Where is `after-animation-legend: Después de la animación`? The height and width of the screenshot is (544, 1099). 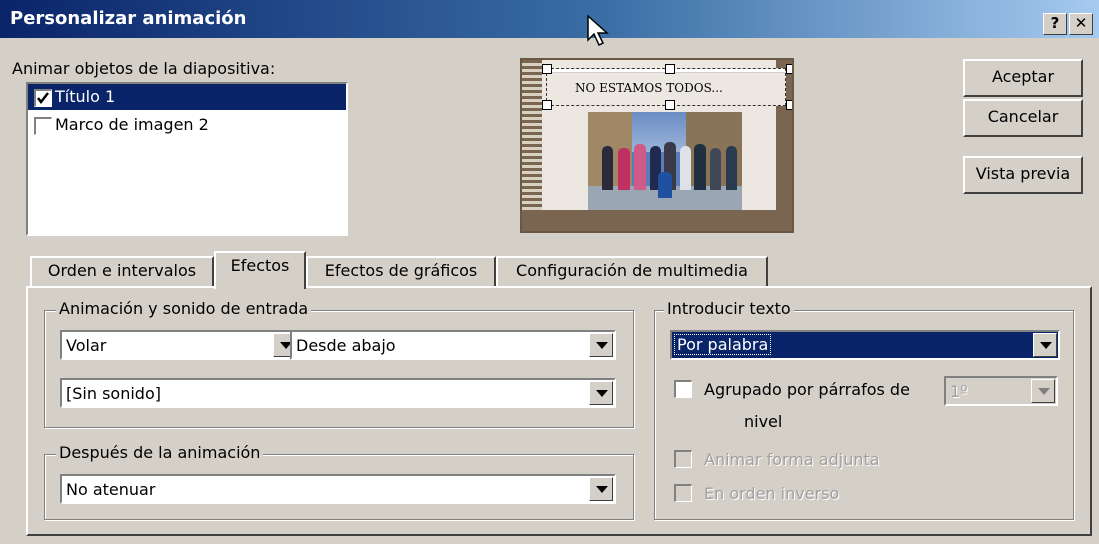
after-animation-legend: Después de la animación is located at coordinates (160, 452).